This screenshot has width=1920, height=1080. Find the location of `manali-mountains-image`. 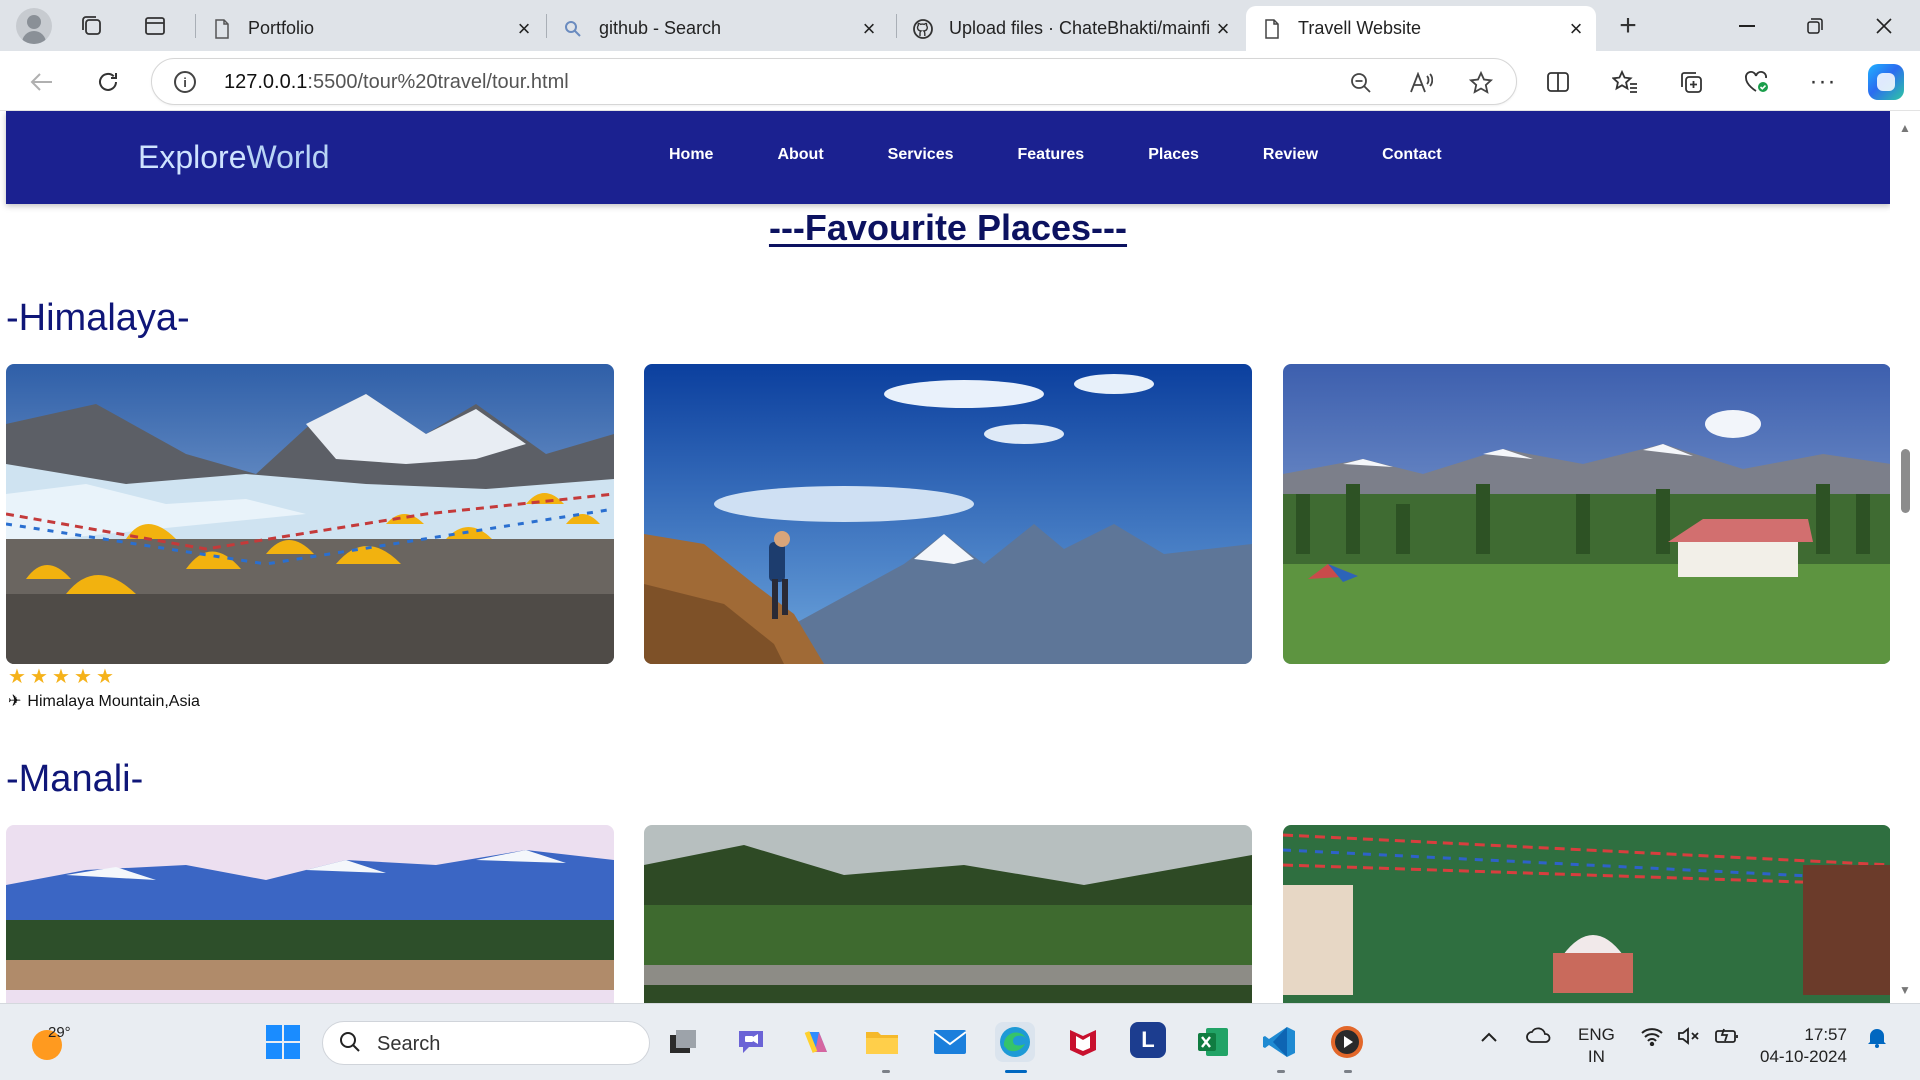

manali-mountains-image is located at coordinates (310, 914).